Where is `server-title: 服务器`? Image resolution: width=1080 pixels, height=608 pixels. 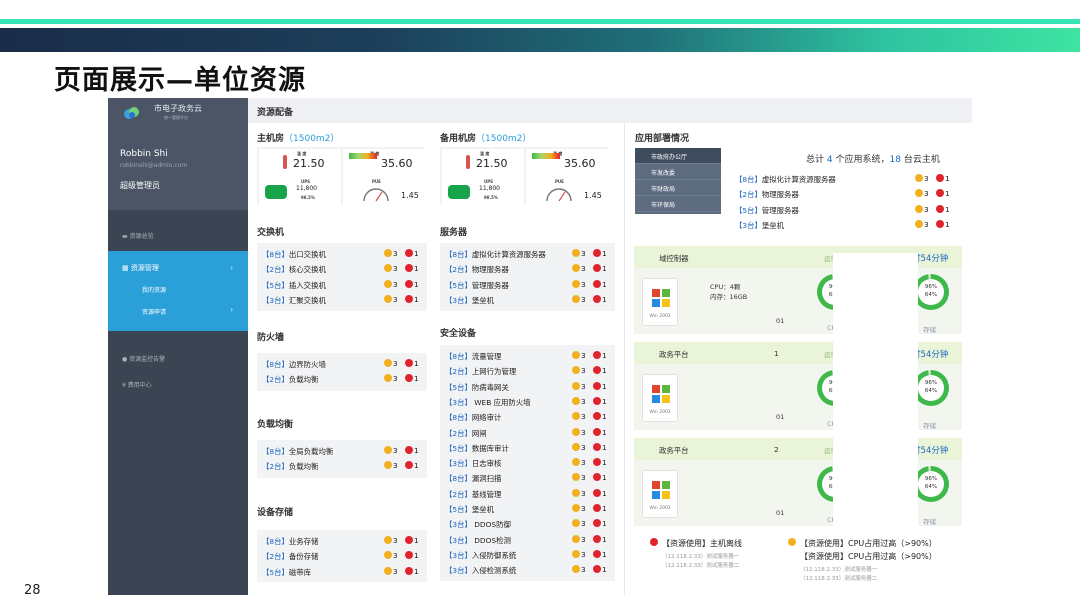 server-title: 服务器 is located at coordinates (454, 233).